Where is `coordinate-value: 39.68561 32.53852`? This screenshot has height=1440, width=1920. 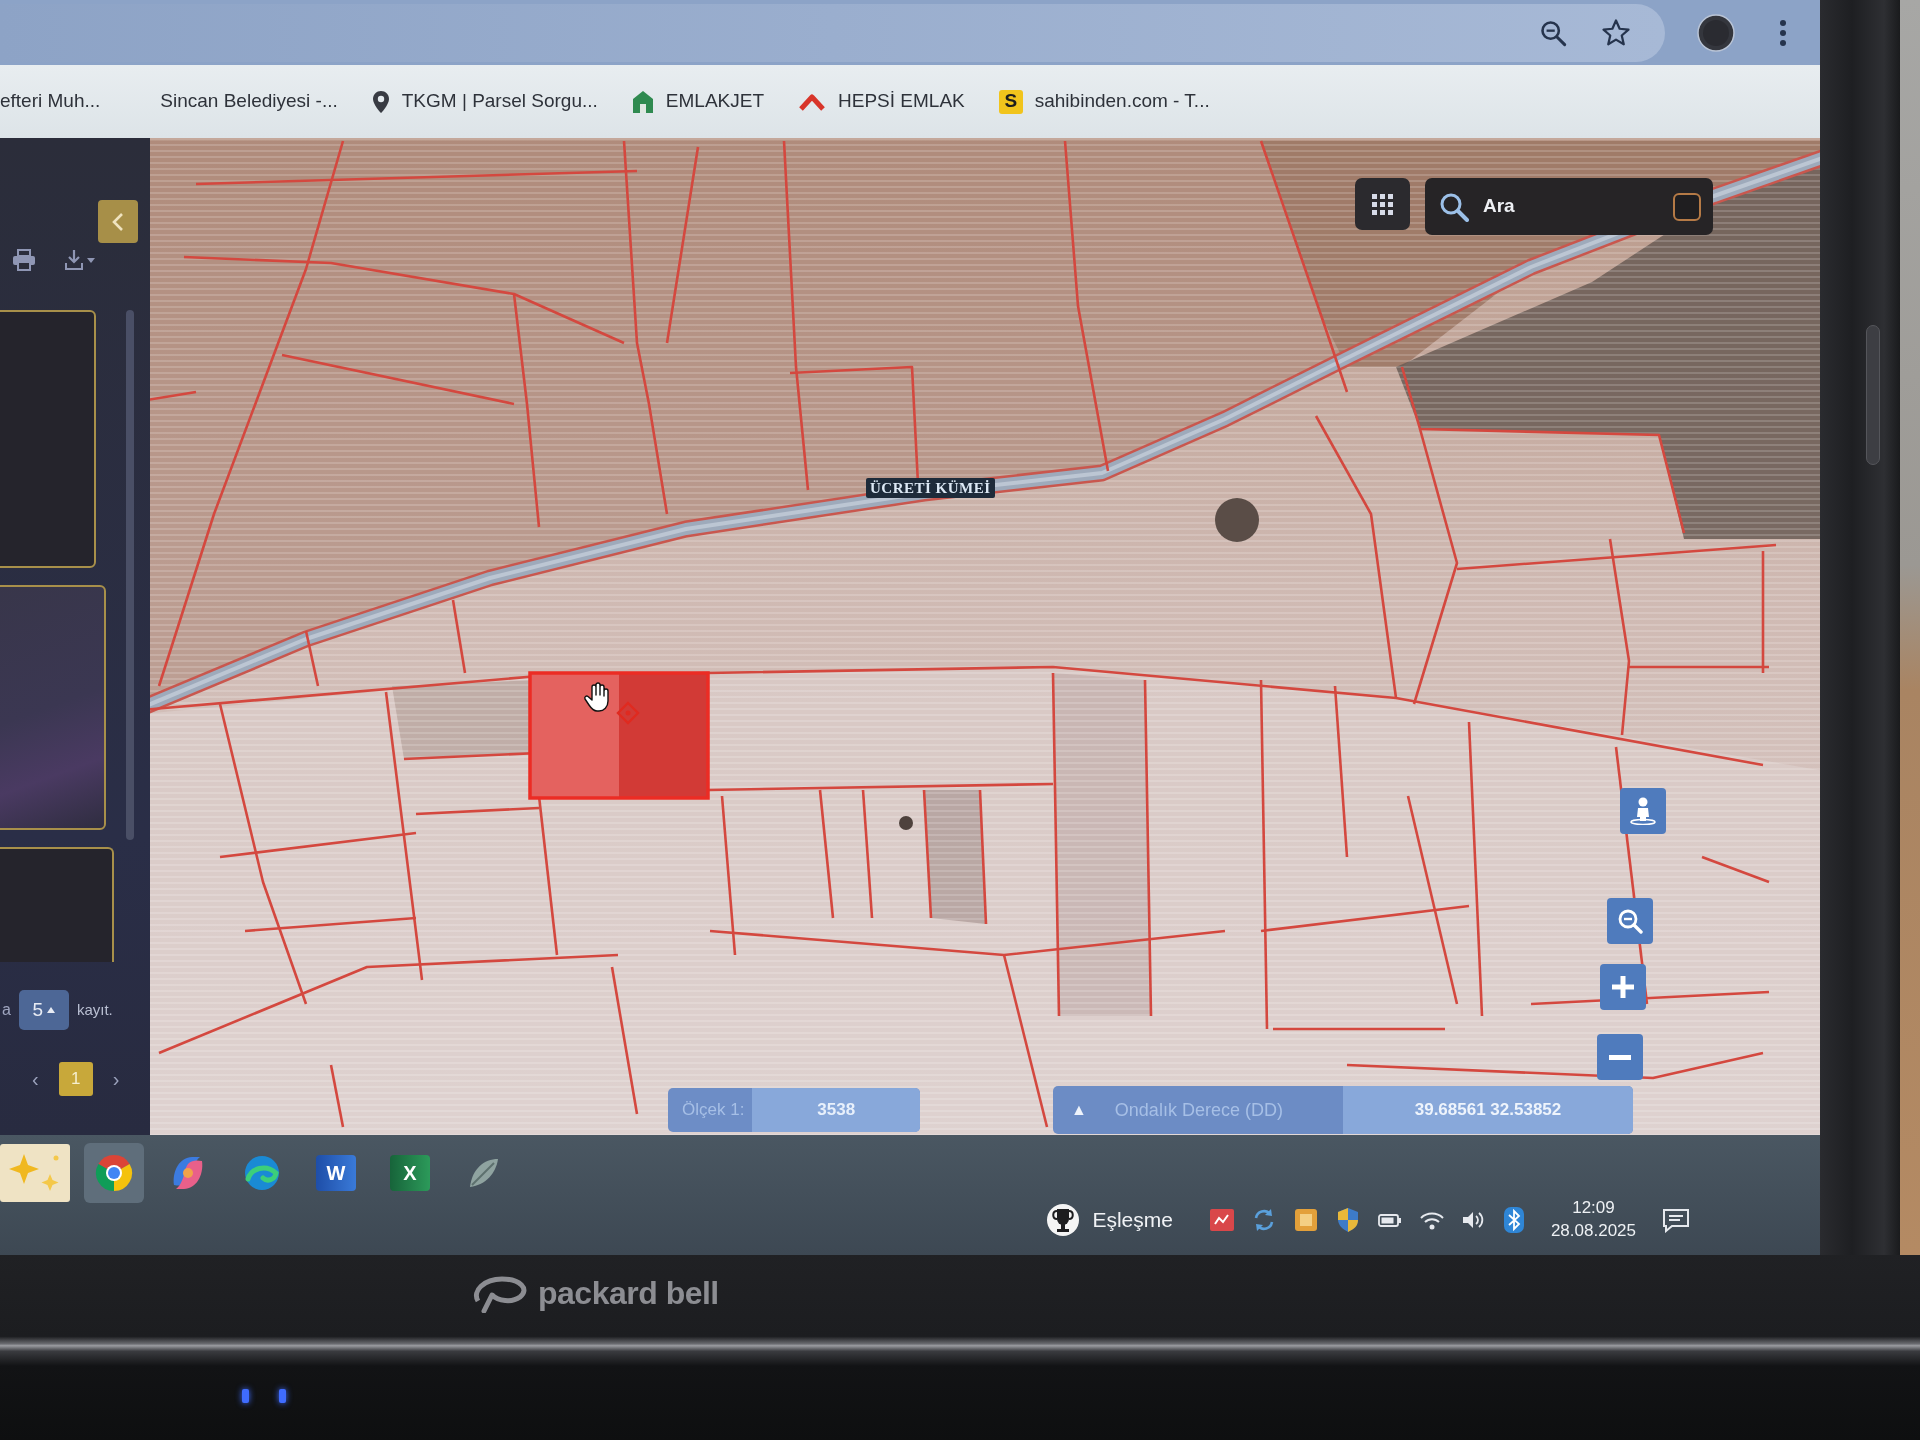
coordinate-value: 39.68561 32.53852 is located at coordinates (1488, 1110).